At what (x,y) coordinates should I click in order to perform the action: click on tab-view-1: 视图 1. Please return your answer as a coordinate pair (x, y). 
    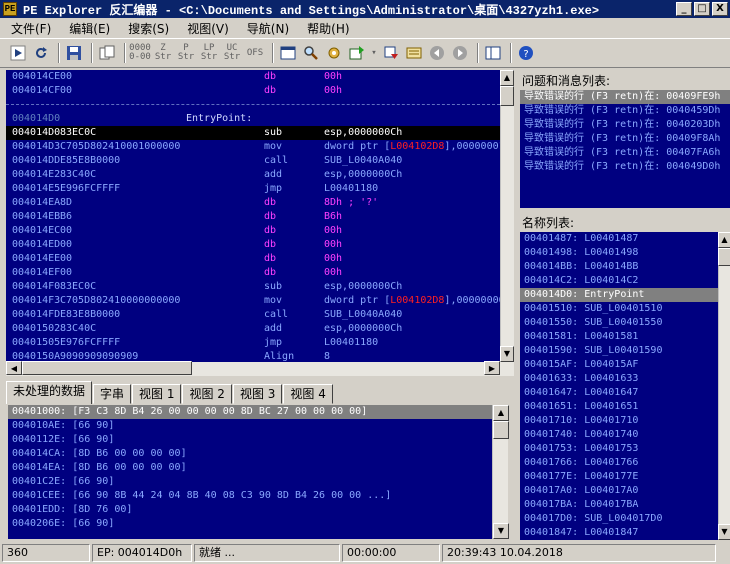
    Looking at the image, I should click on (157, 394).